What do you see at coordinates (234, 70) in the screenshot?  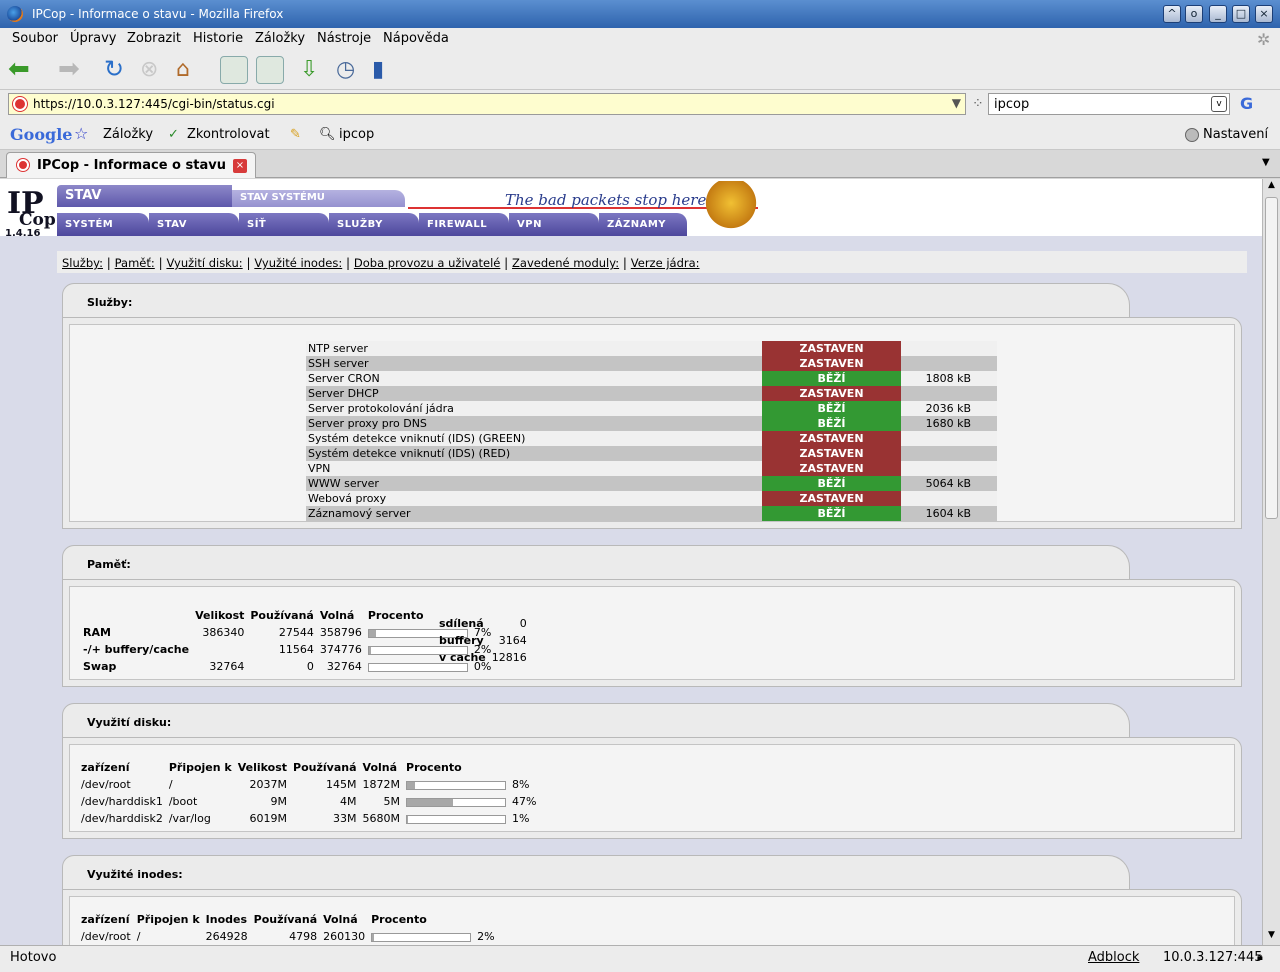 I see `new-tab-icon` at bounding box center [234, 70].